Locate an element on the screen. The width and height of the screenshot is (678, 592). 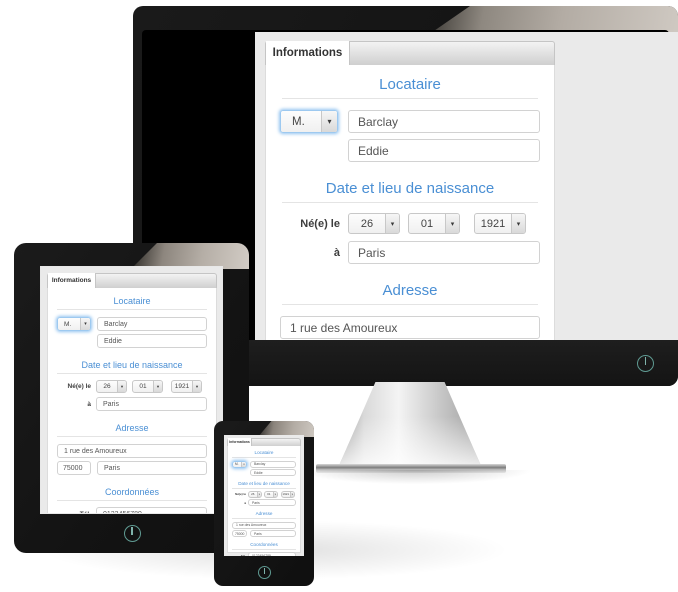
row-tel: Tél. 0123456789 is located at coordinates (264, 554).